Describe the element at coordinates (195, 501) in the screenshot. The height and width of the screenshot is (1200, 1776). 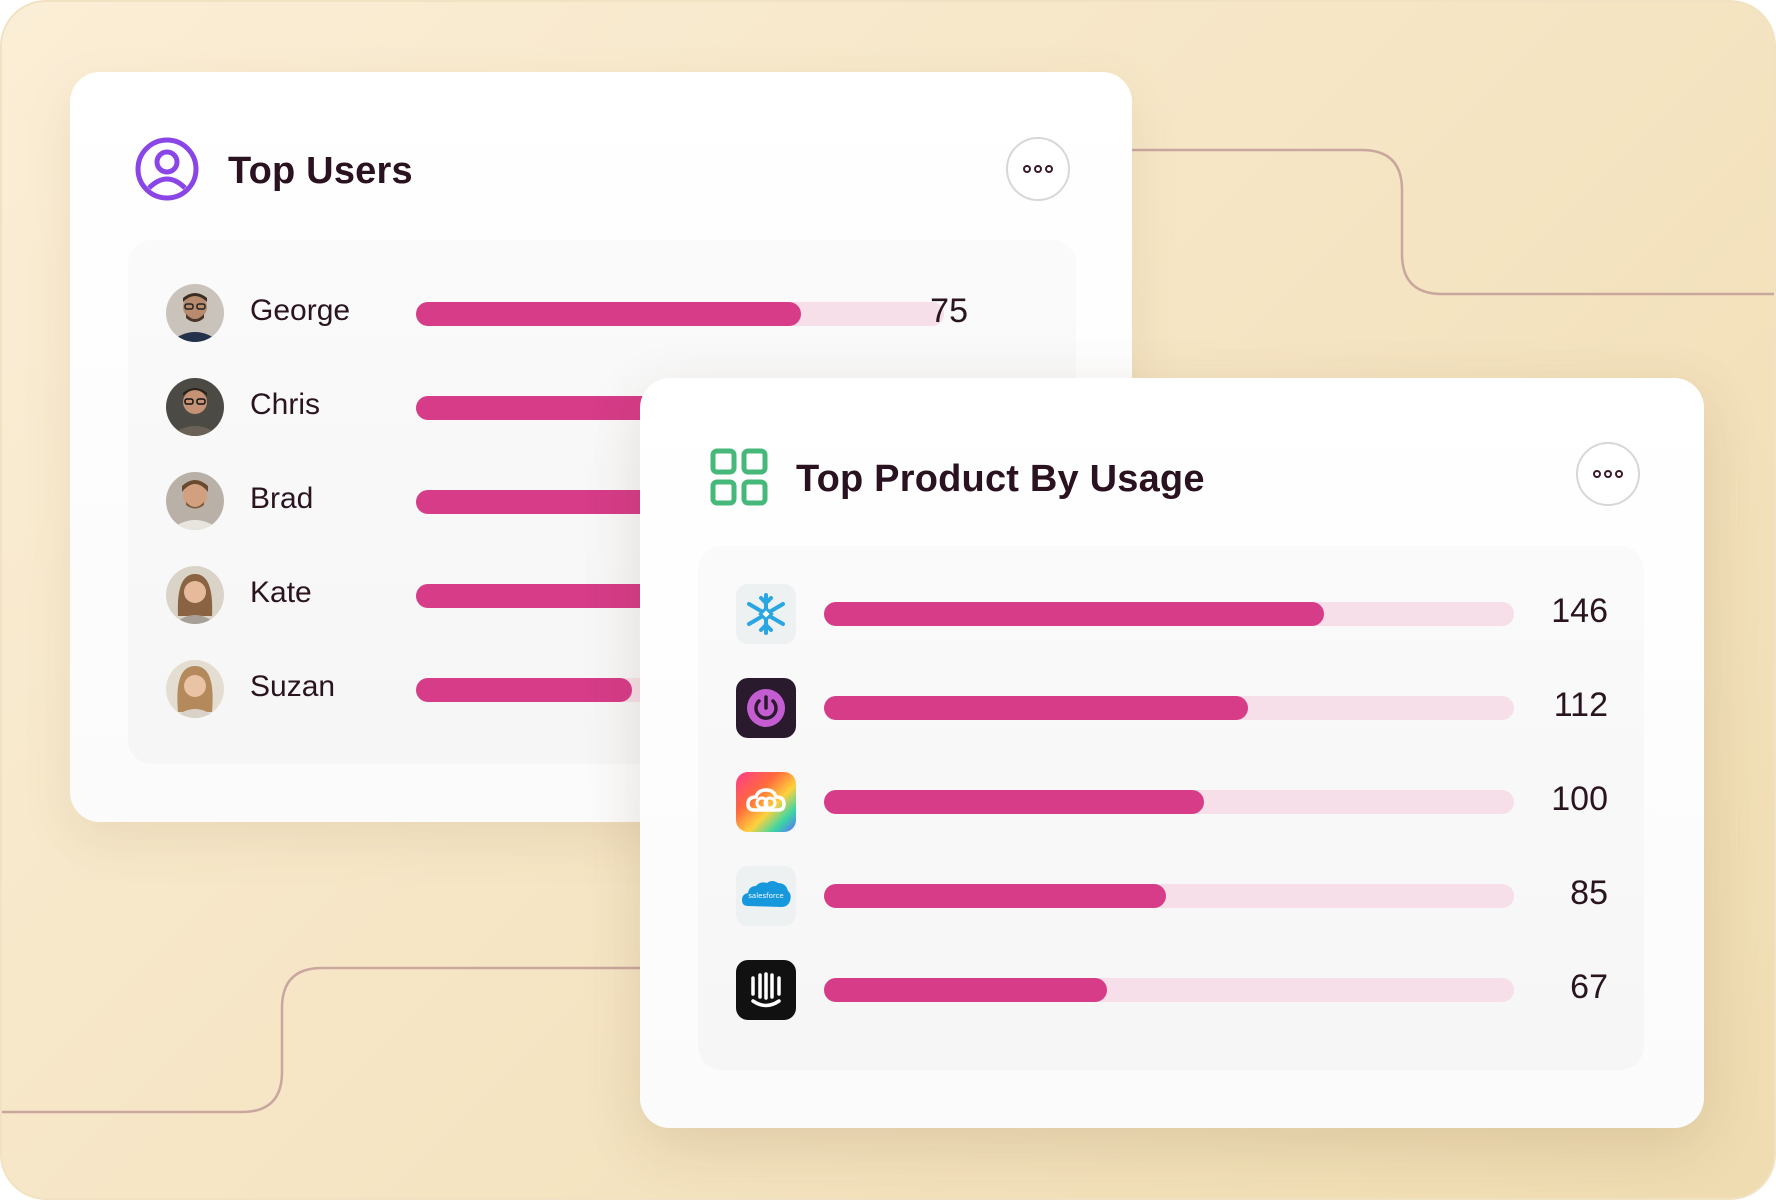
I see `avatar-brad` at that location.